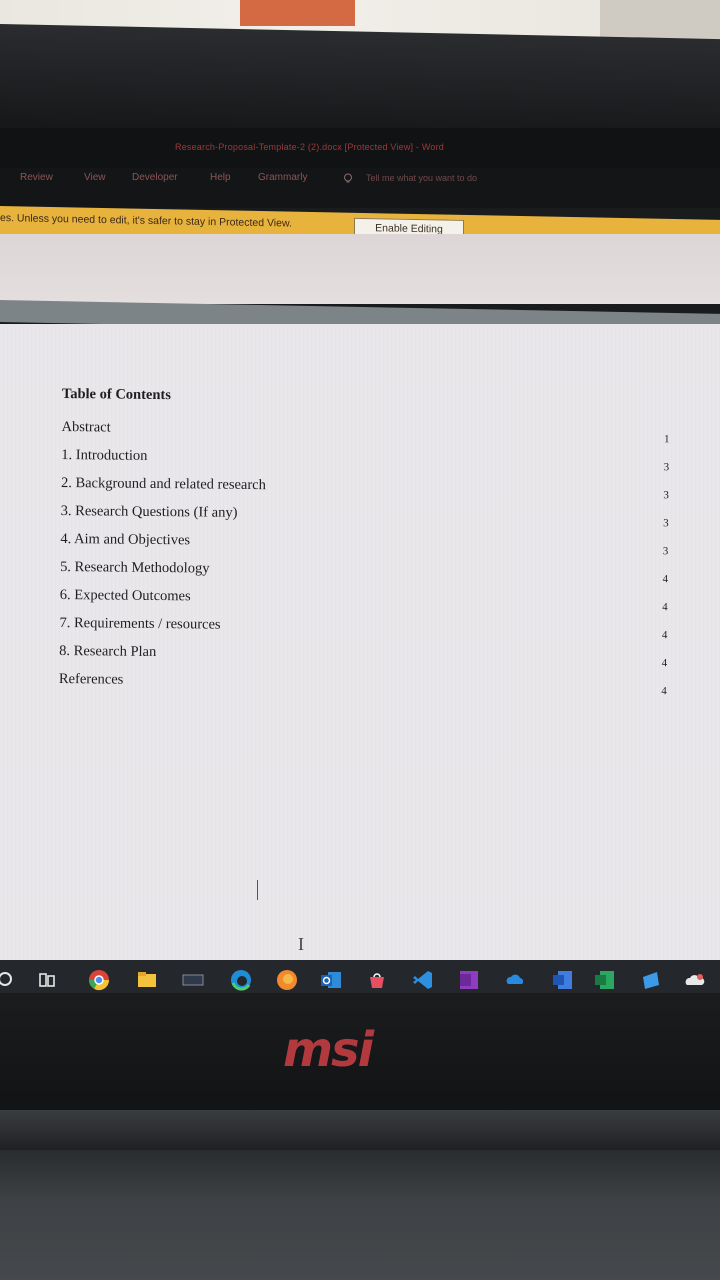  What do you see at coordinates (360, 269) in the screenshot?
I see `document-top-margin` at bounding box center [360, 269].